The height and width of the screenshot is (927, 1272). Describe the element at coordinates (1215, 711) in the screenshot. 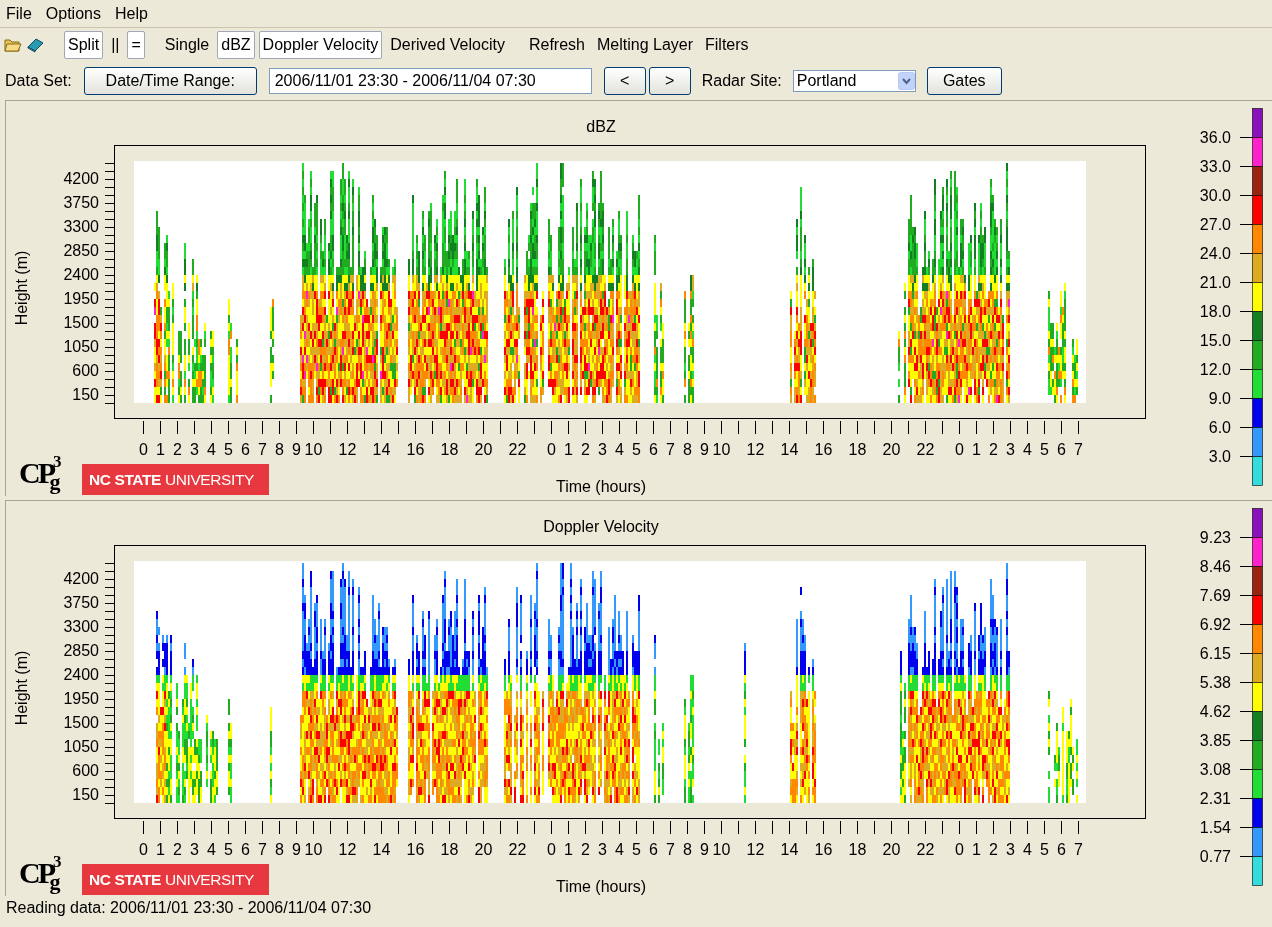

I see `colorbar-label: 4.62` at that location.